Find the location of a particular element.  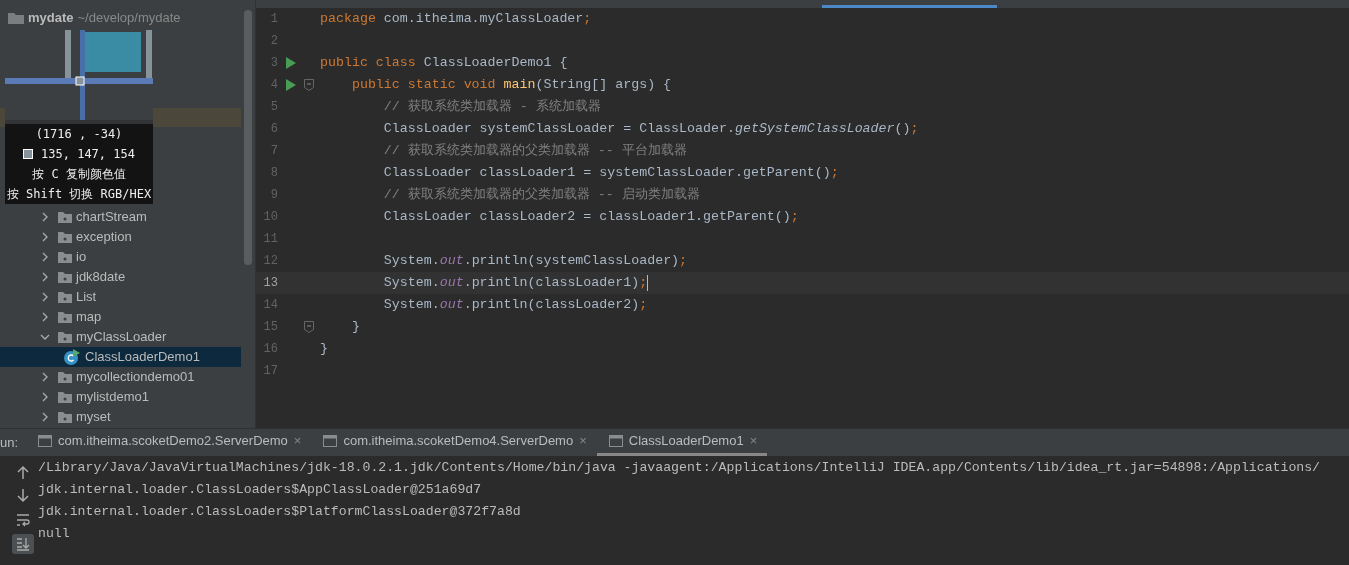

console-output-line: null is located at coordinates (54, 534).